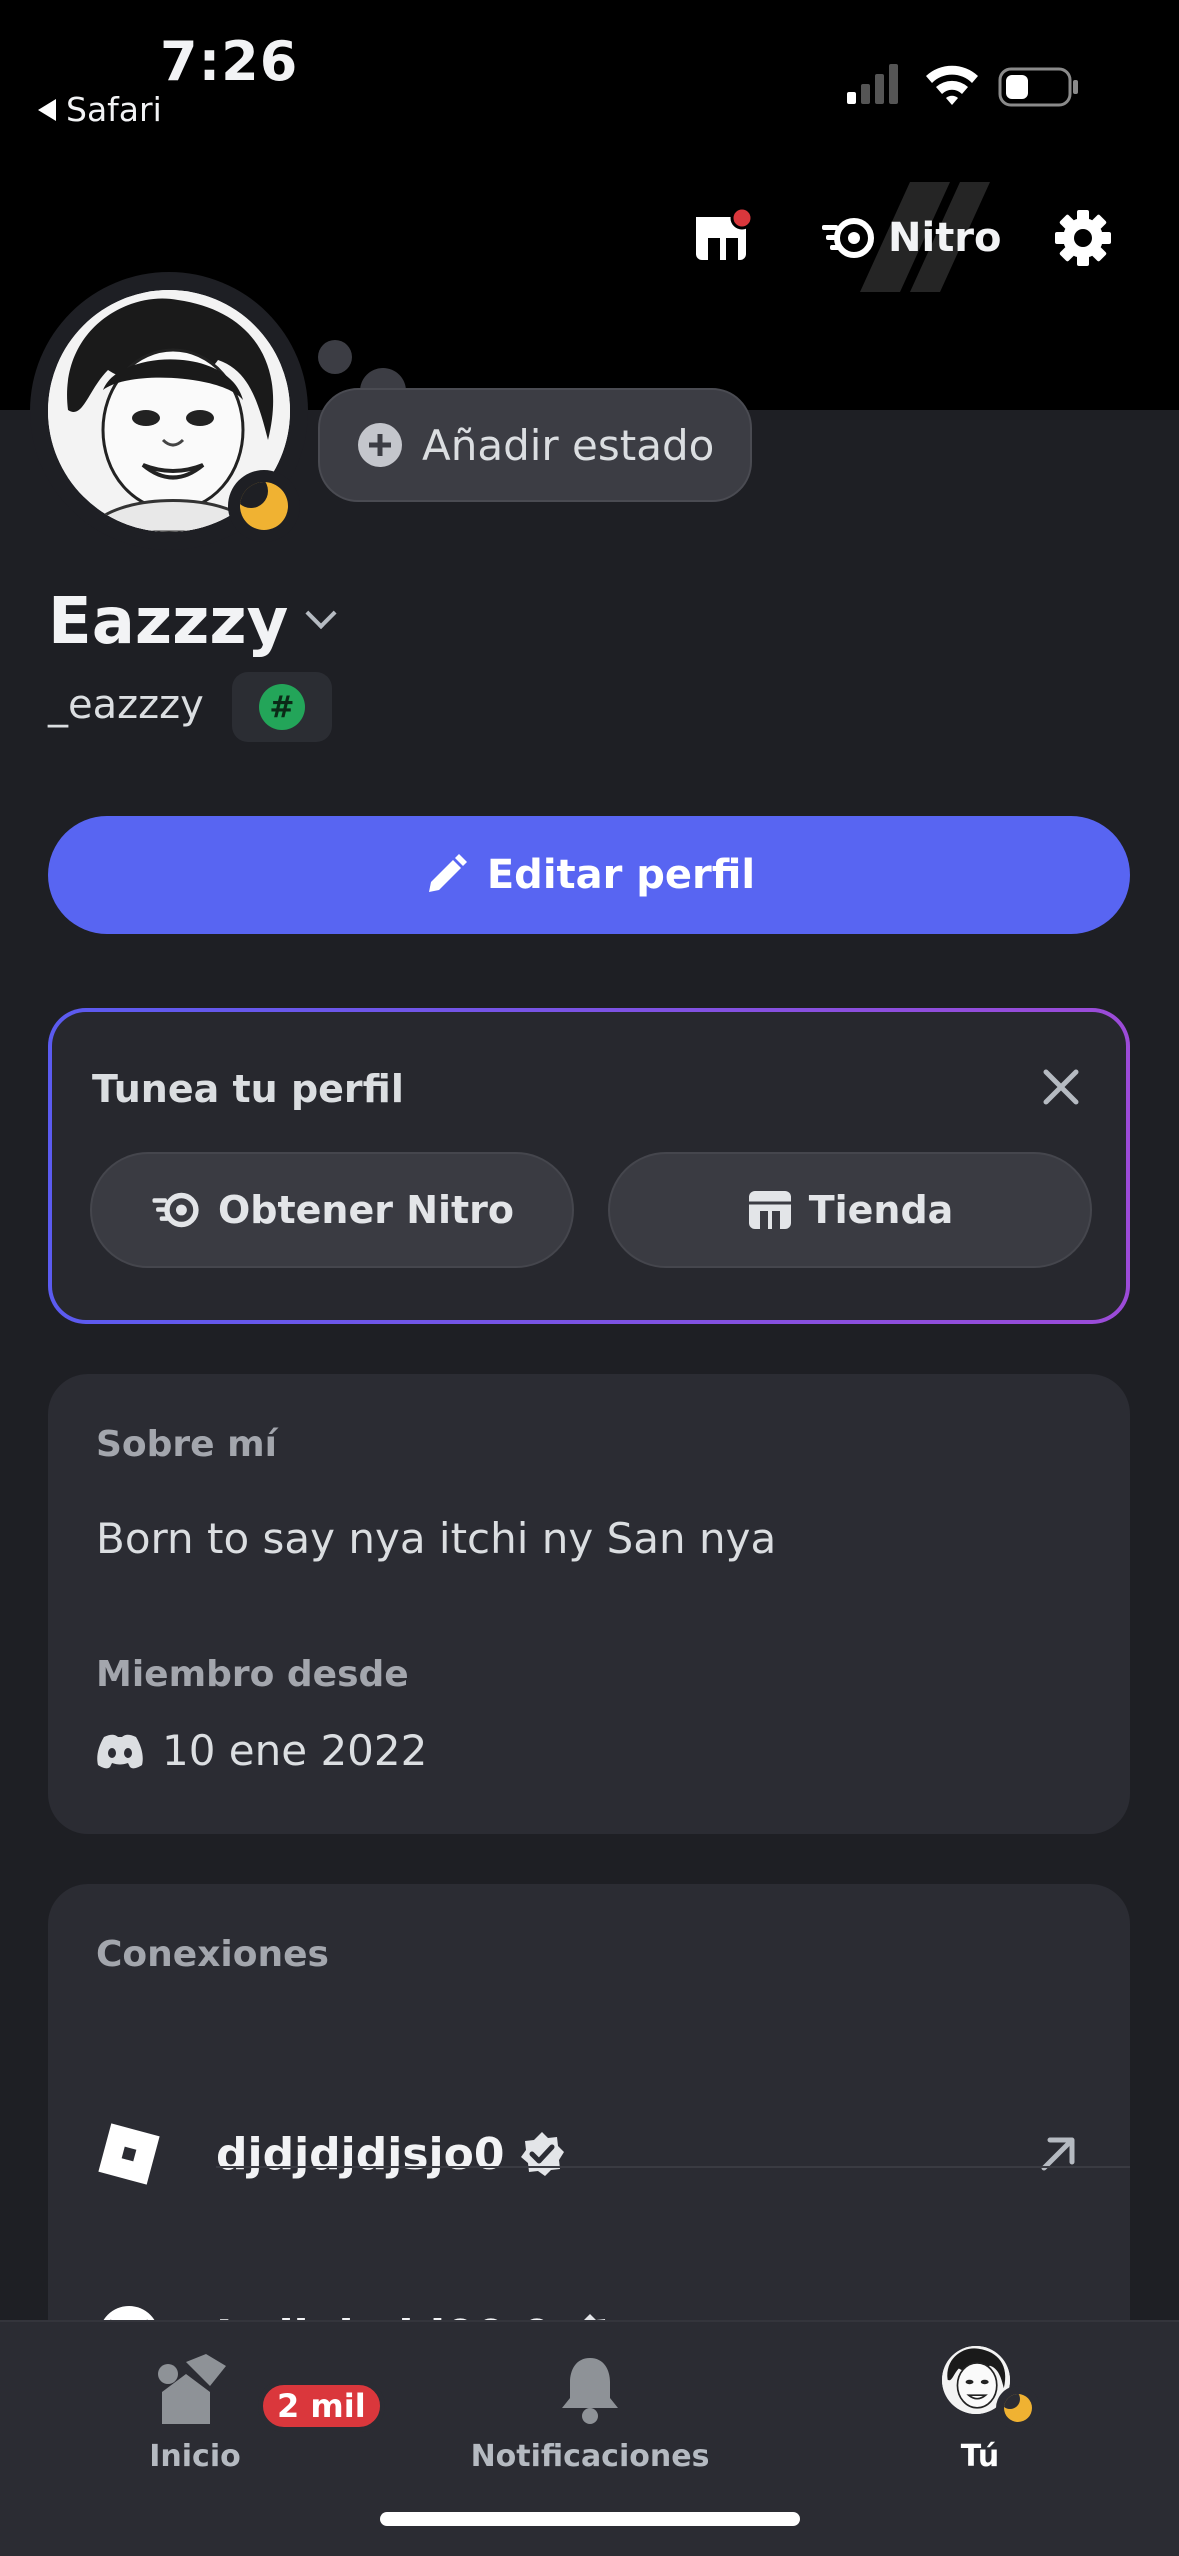 The height and width of the screenshot is (2556, 1179). What do you see at coordinates (590, 2519) in the screenshot?
I see `home-indicator` at bounding box center [590, 2519].